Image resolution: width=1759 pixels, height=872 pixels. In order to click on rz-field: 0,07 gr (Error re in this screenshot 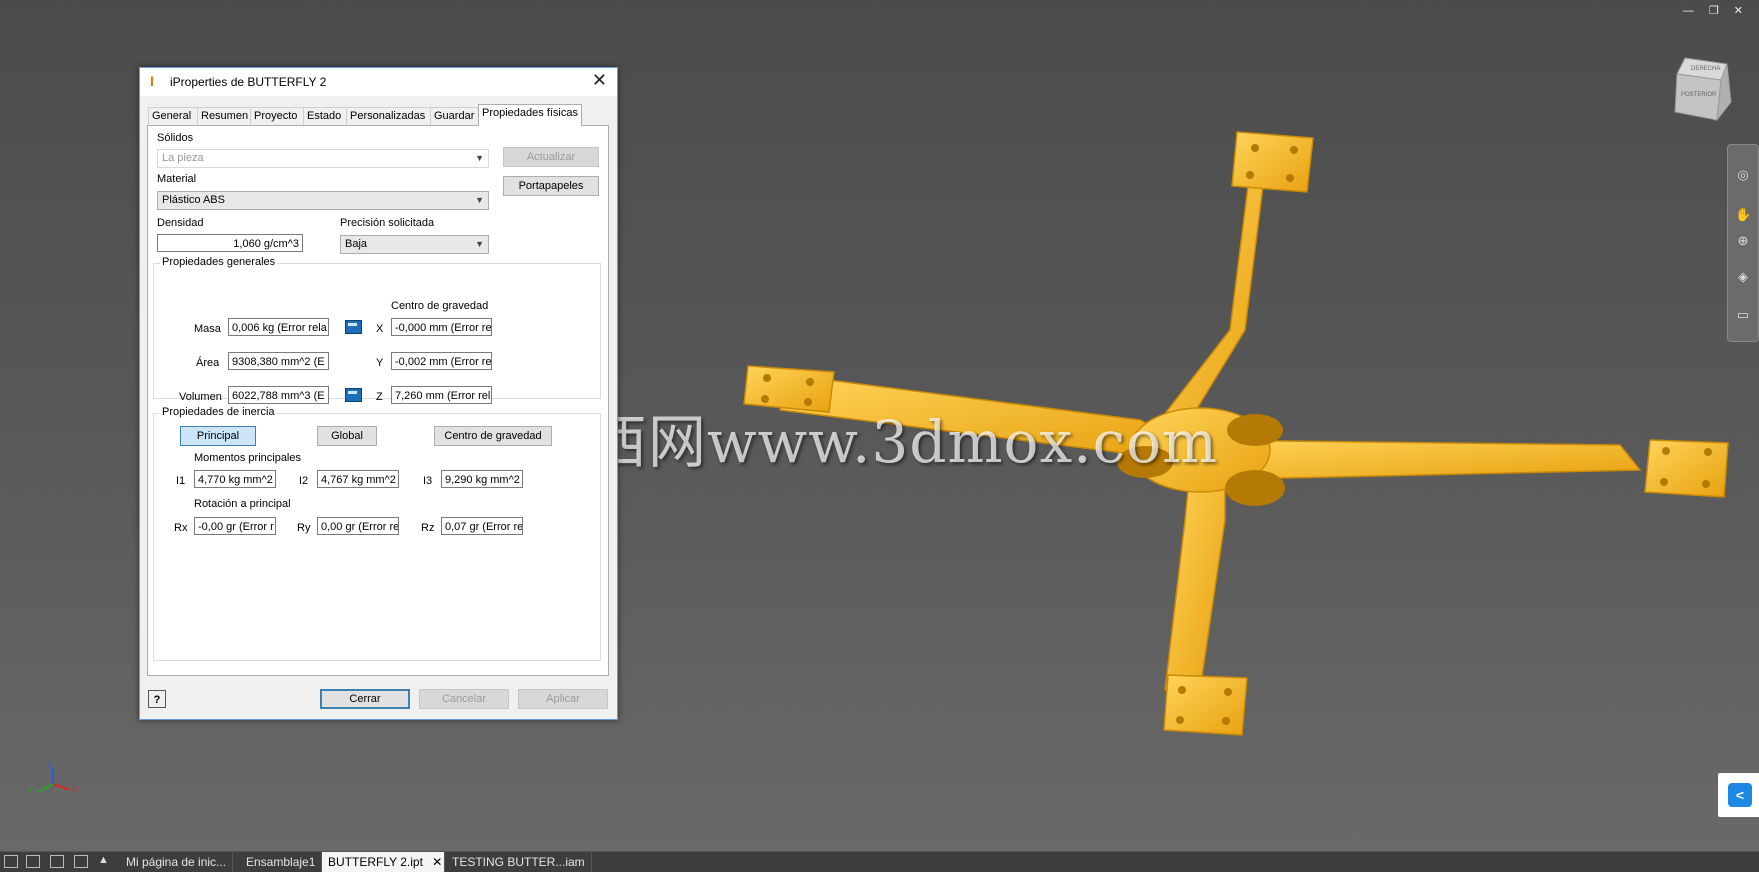, I will do `click(482, 526)`.